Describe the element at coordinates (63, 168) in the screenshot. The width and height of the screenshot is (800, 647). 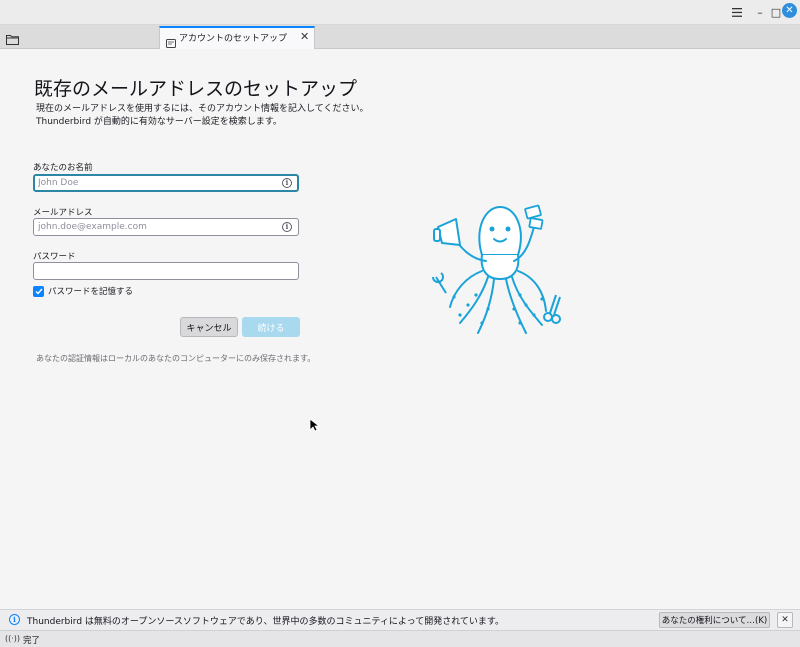
I see `name-label: あなたのお名前` at that location.